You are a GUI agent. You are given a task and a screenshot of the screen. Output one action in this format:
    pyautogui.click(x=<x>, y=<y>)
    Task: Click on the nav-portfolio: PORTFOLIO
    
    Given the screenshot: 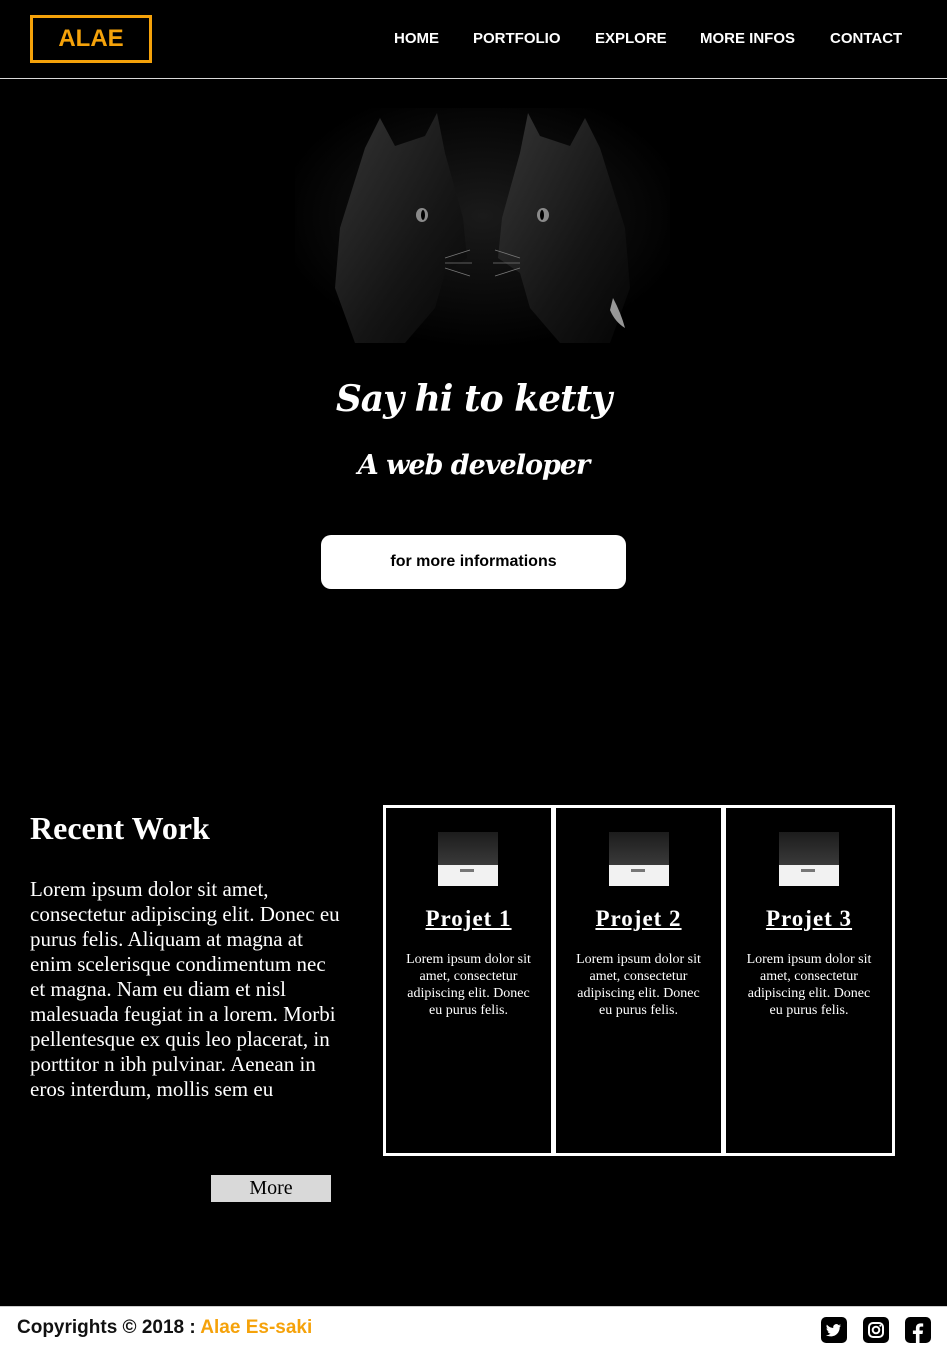 What is the action you would take?
    pyautogui.click(x=517, y=38)
    